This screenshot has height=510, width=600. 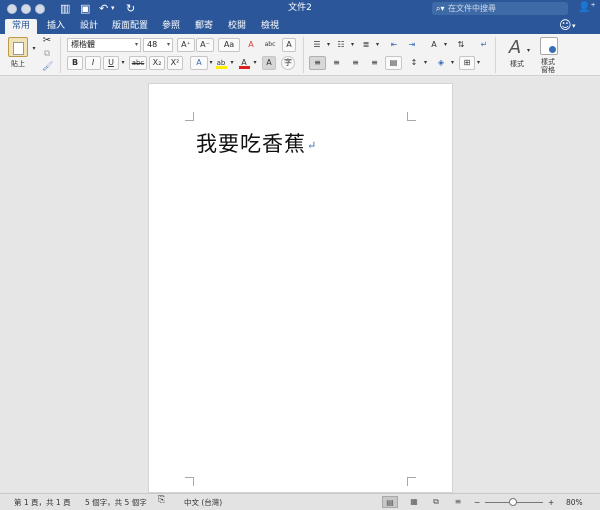 What do you see at coordinates (111, 63) in the screenshot?
I see `underline-button: U` at bounding box center [111, 63].